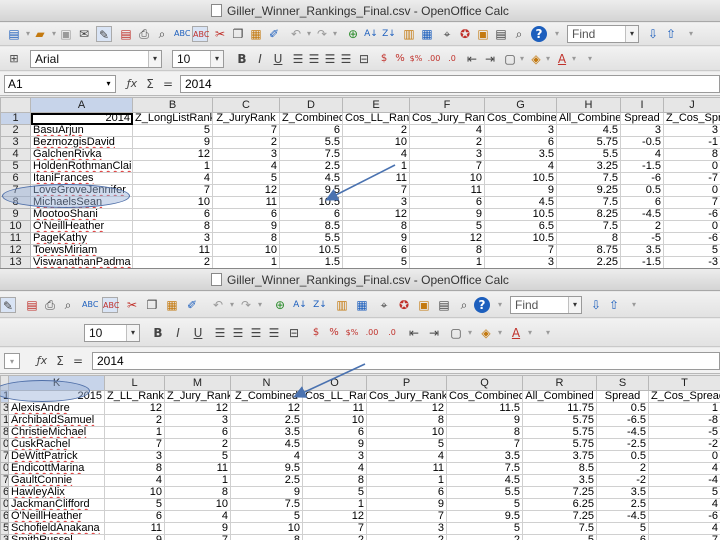  I want to click on cell: ArchibaldSamuel, so click(56, 420).